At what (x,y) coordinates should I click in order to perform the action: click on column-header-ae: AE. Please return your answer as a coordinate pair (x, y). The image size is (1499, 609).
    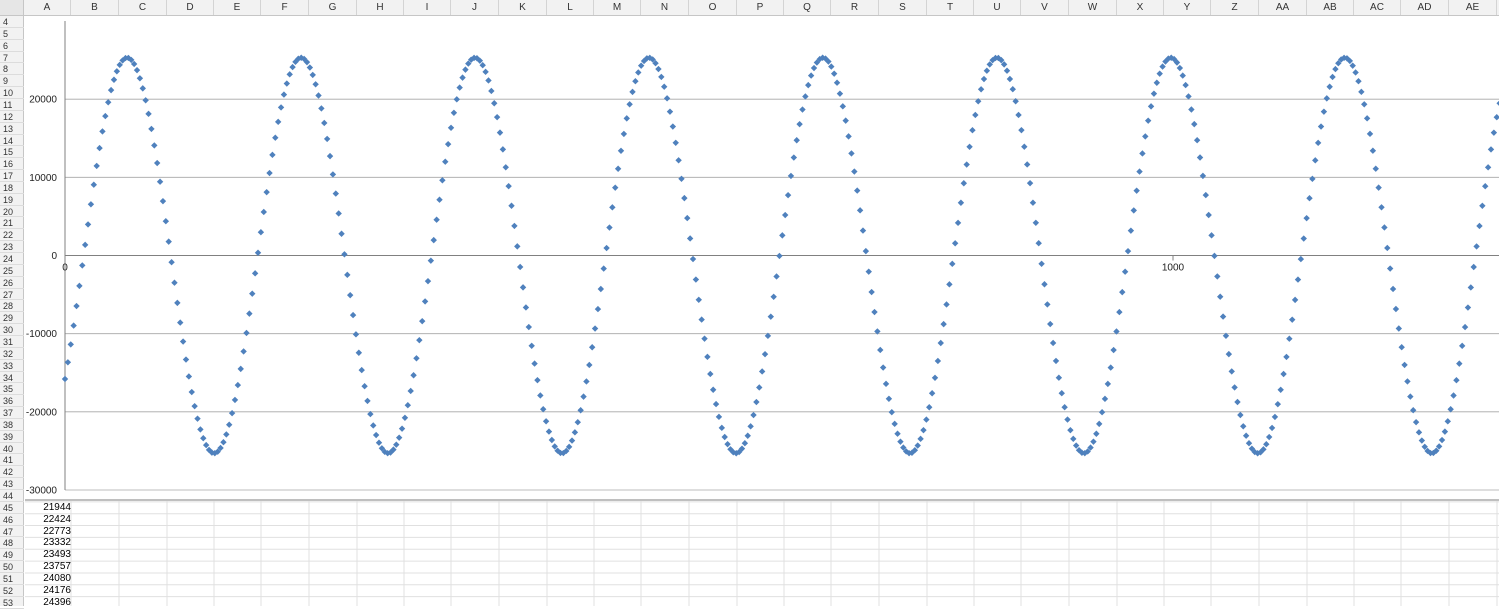
    Looking at the image, I should click on (1473, 7).